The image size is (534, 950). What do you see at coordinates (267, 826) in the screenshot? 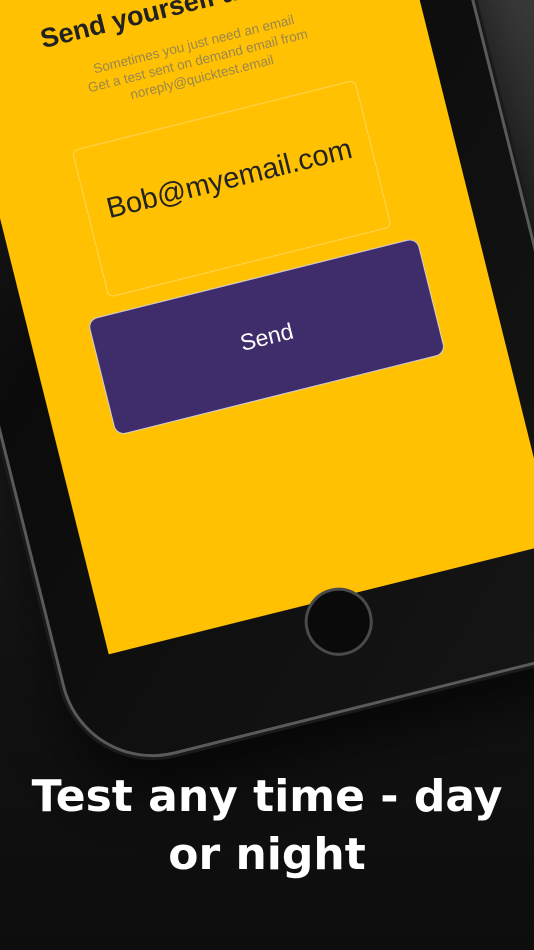
I see `promo-caption: Test any time - day or night` at bounding box center [267, 826].